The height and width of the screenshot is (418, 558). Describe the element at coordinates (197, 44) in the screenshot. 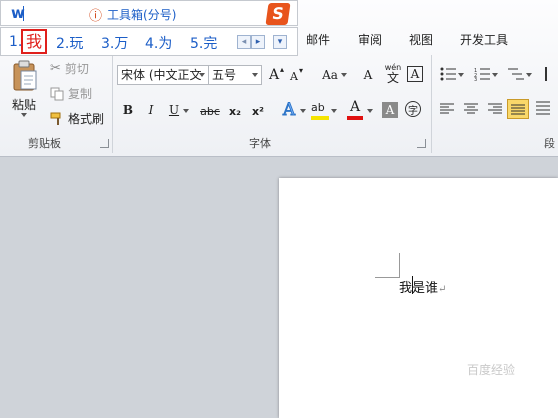

I see `ime-candidate-number: 5.` at that location.